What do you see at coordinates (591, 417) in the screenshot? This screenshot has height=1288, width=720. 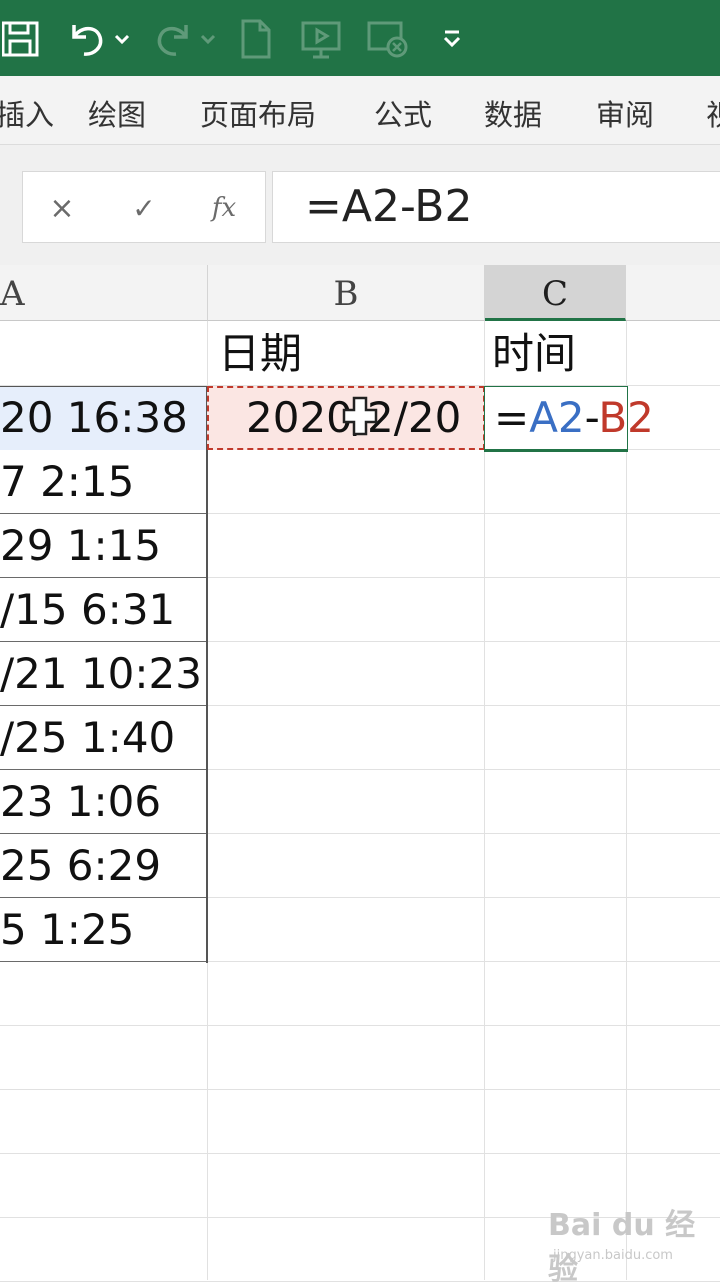 I see `formula-minus: -` at bounding box center [591, 417].